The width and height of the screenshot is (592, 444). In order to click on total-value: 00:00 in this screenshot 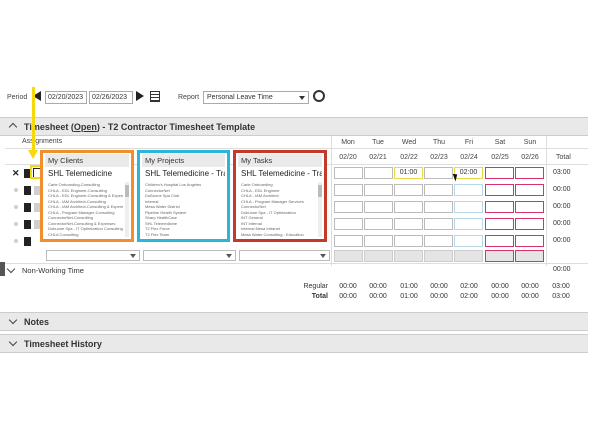, I will do `click(439, 296)`.